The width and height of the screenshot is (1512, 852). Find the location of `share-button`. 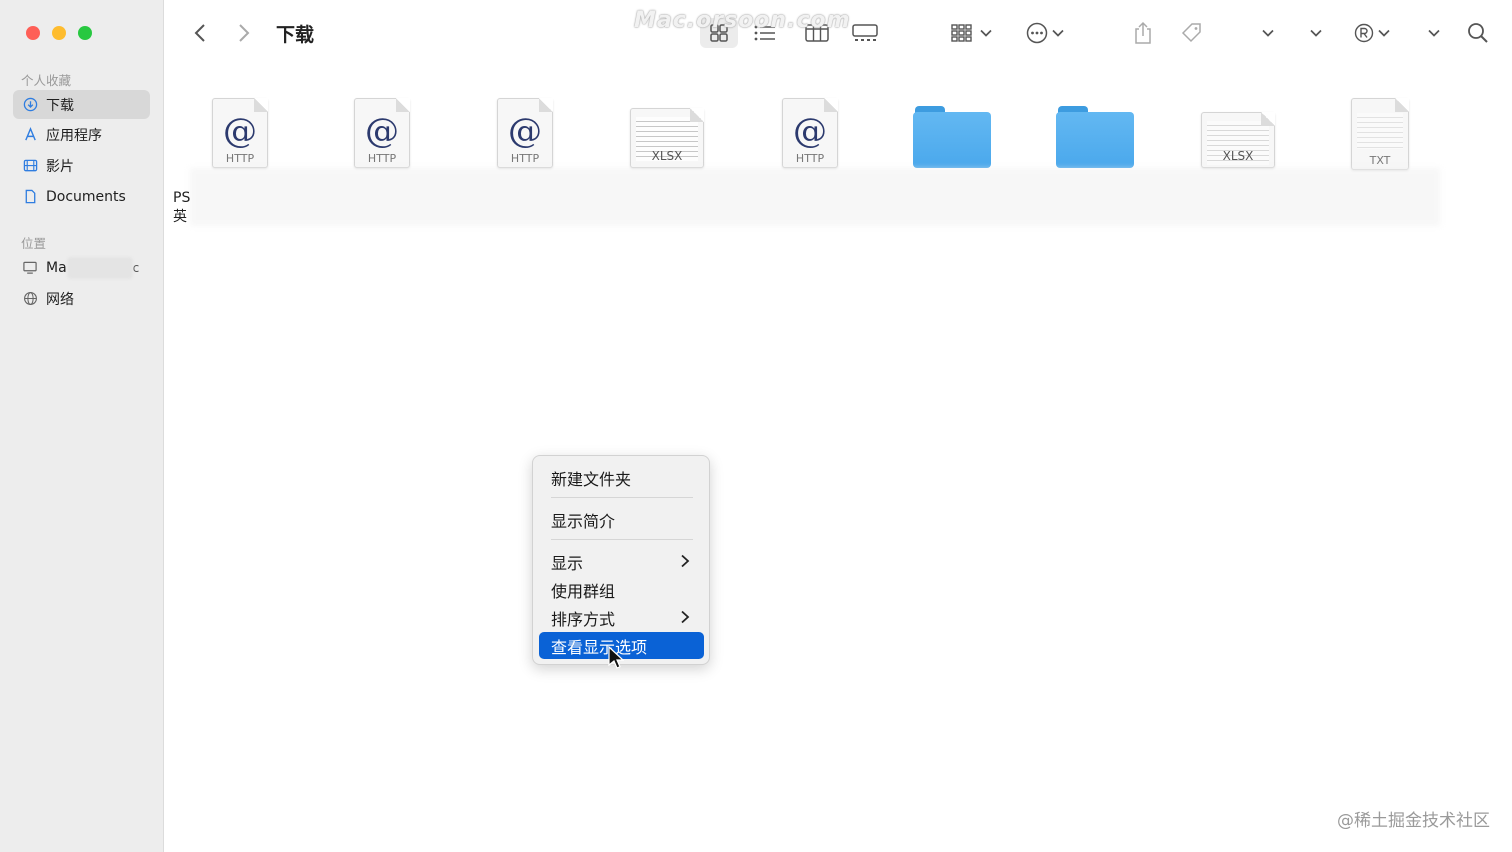

share-button is located at coordinates (1143, 33).